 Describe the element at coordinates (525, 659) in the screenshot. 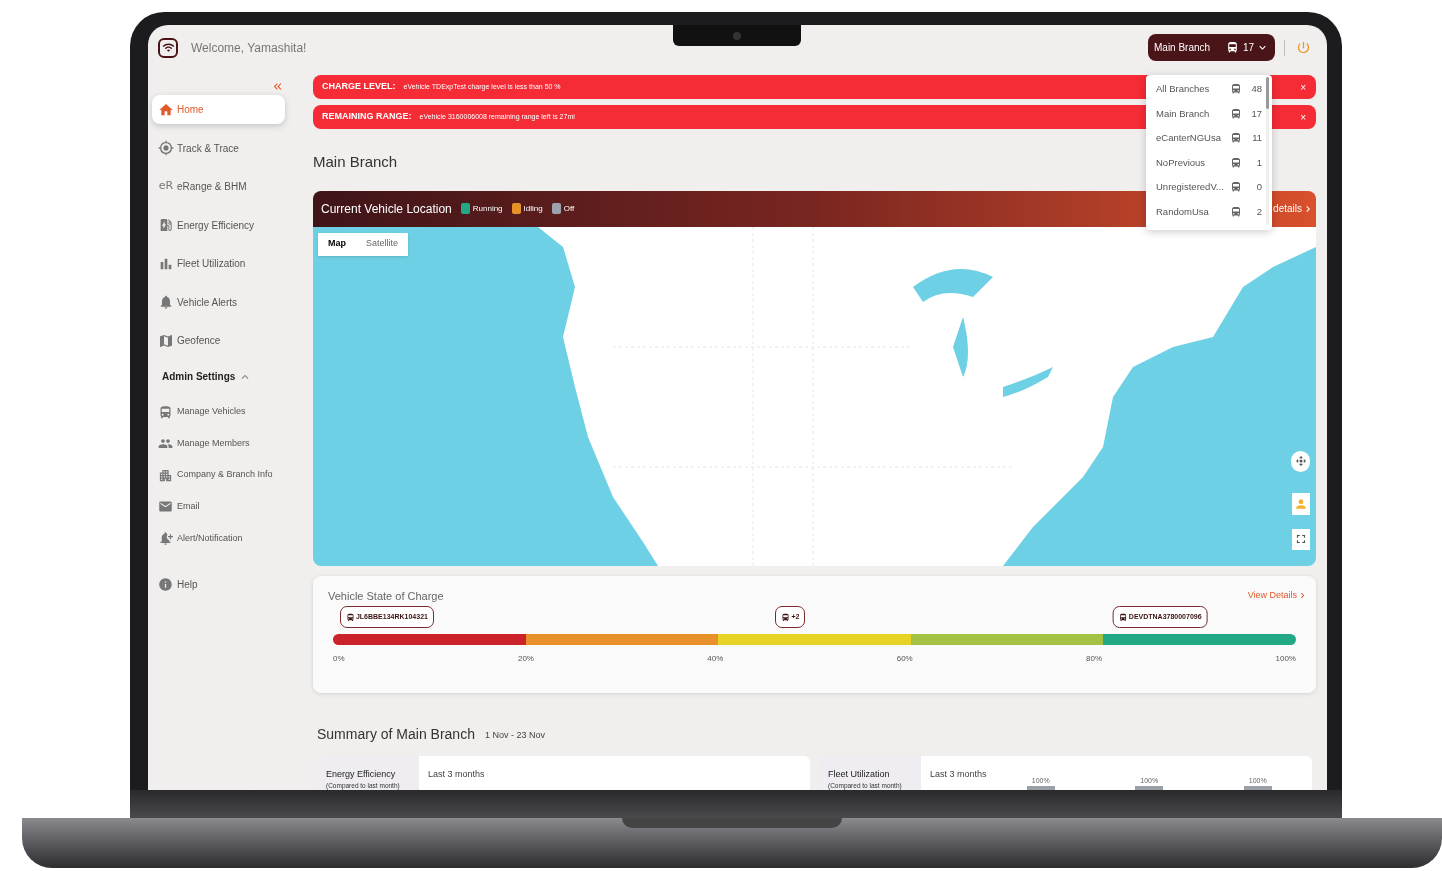

I see `scale-tick: 20%` at that location.